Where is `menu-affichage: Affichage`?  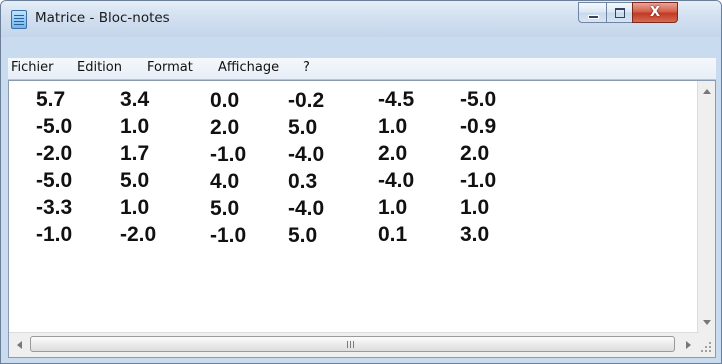
menu-affichage: Affichage is located at coordinates (248, 67).